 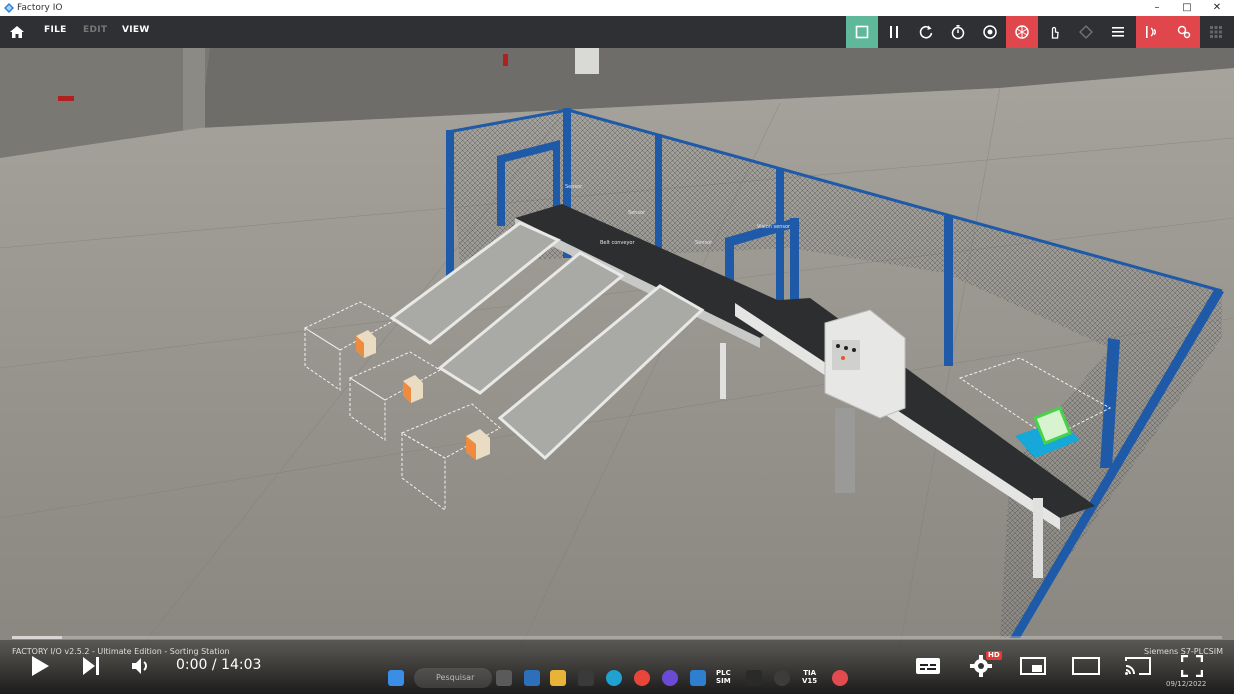 I want to click on home-icon, so click(x=17, y=32).